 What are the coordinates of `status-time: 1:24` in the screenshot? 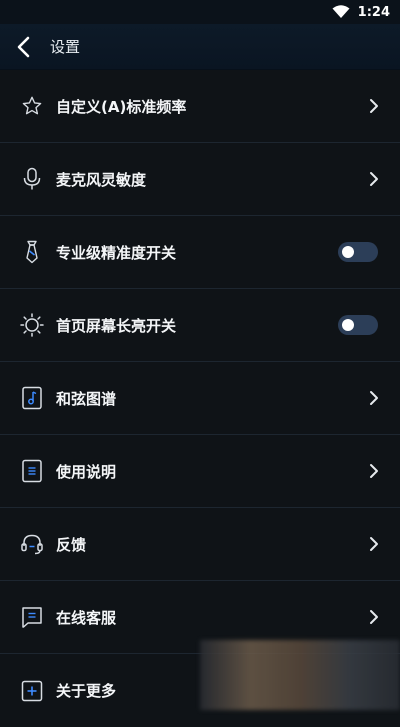 It's located at (373, 12).